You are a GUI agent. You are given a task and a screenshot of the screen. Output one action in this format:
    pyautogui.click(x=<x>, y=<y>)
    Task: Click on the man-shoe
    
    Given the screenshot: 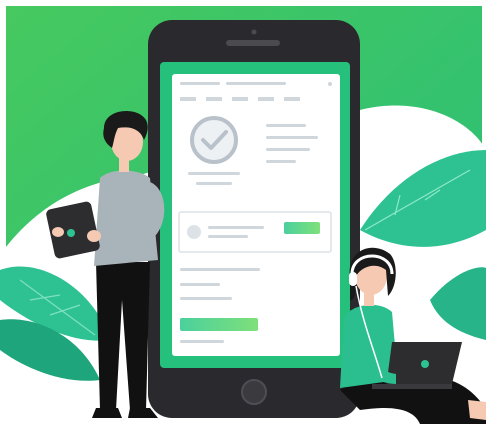 What is the action you would take?
    pyautogui.click(x=107, y=413)
    